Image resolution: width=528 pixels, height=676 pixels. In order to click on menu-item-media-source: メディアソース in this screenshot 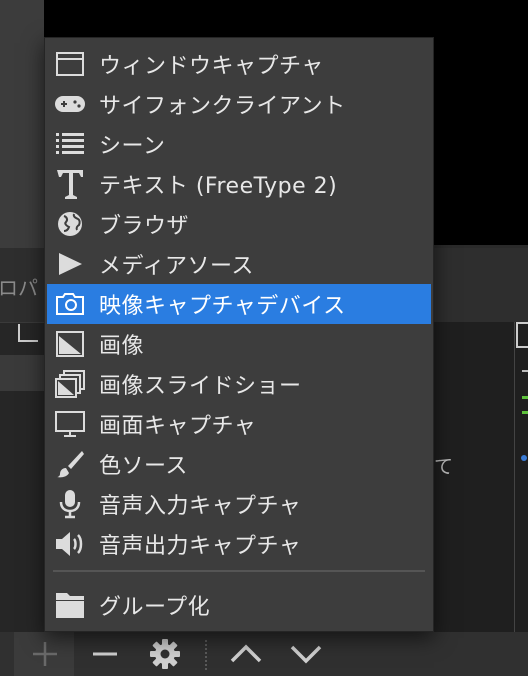, I will do `click(239, 264)`.